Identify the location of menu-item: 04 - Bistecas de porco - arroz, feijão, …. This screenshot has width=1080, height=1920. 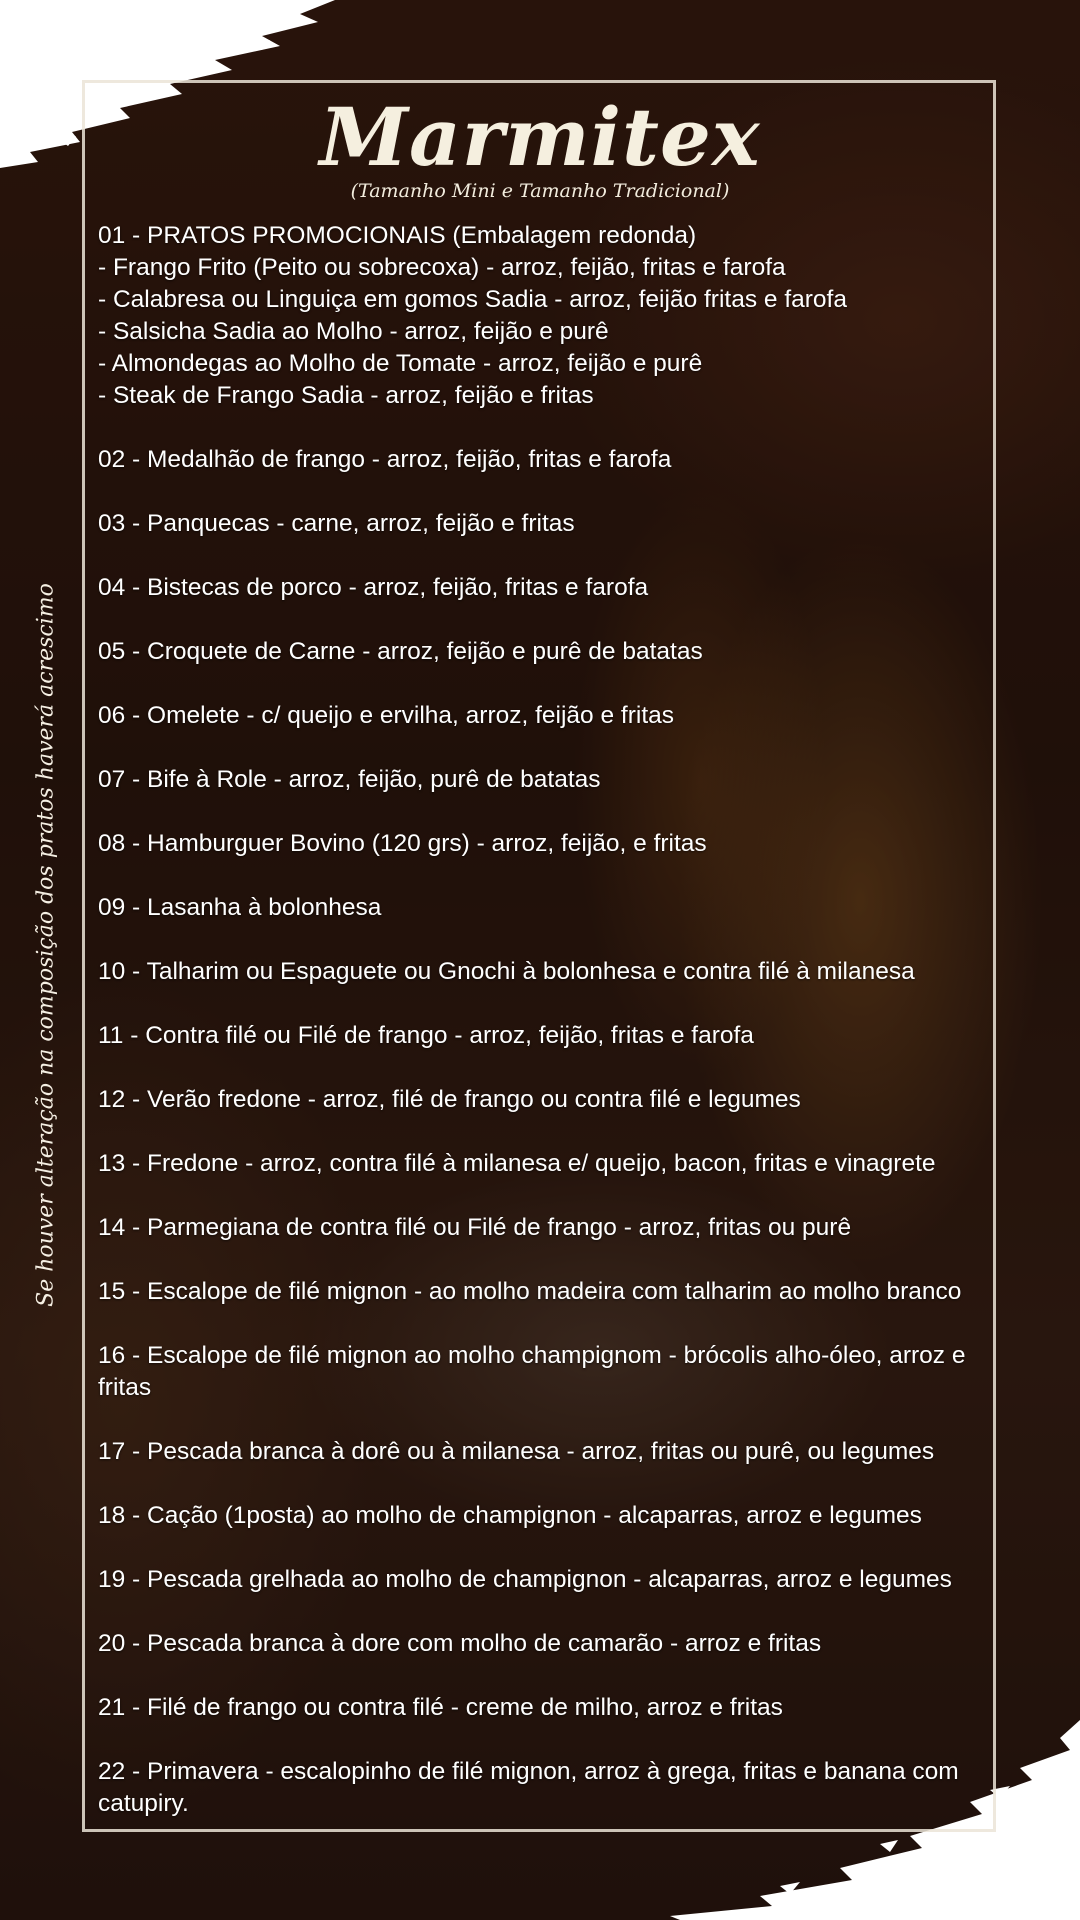
(373, 587).